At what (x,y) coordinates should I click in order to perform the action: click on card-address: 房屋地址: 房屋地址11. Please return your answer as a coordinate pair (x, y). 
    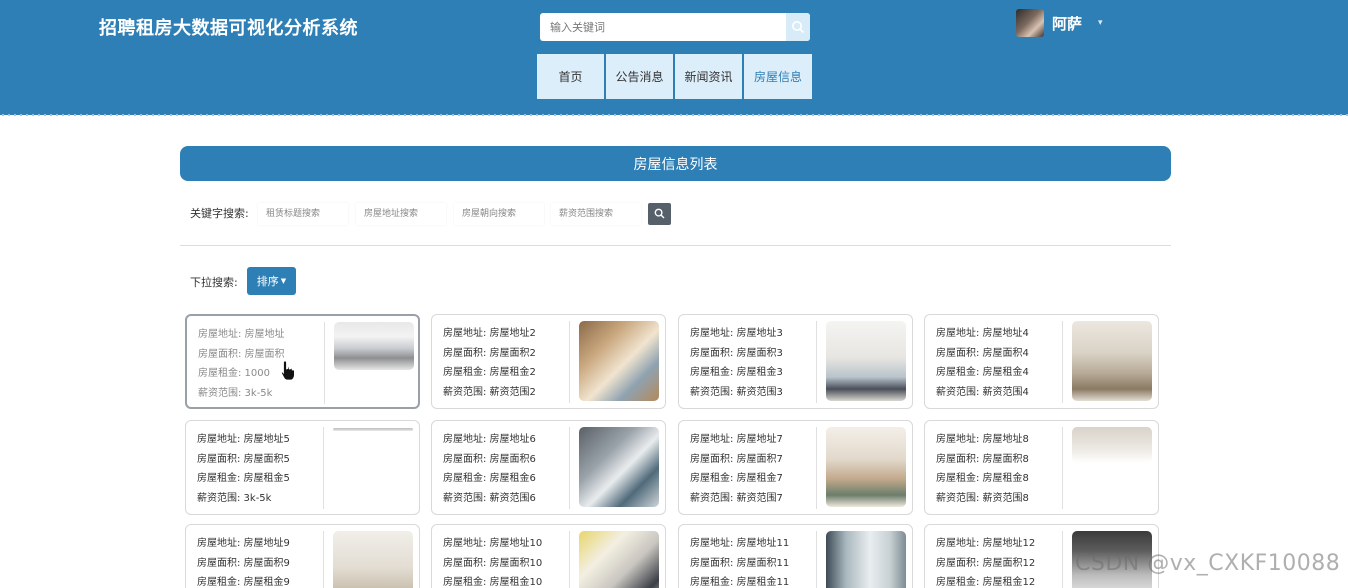
    Looking at the image, I should click on (740, 543).